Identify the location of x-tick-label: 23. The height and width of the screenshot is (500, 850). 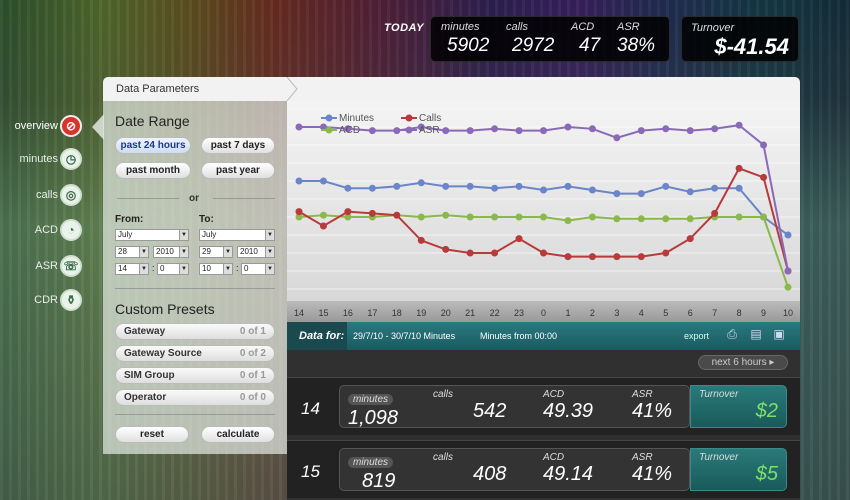
(519, 313).